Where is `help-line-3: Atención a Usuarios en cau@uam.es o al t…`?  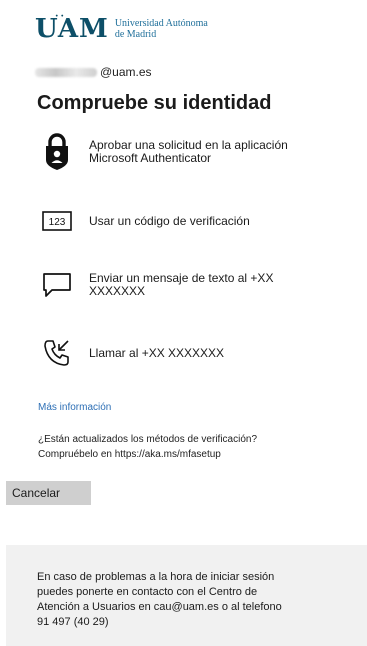 help-line-3: Atención a Usuarios en cau@uam.es o al t… is located at coordinates (159, 607).